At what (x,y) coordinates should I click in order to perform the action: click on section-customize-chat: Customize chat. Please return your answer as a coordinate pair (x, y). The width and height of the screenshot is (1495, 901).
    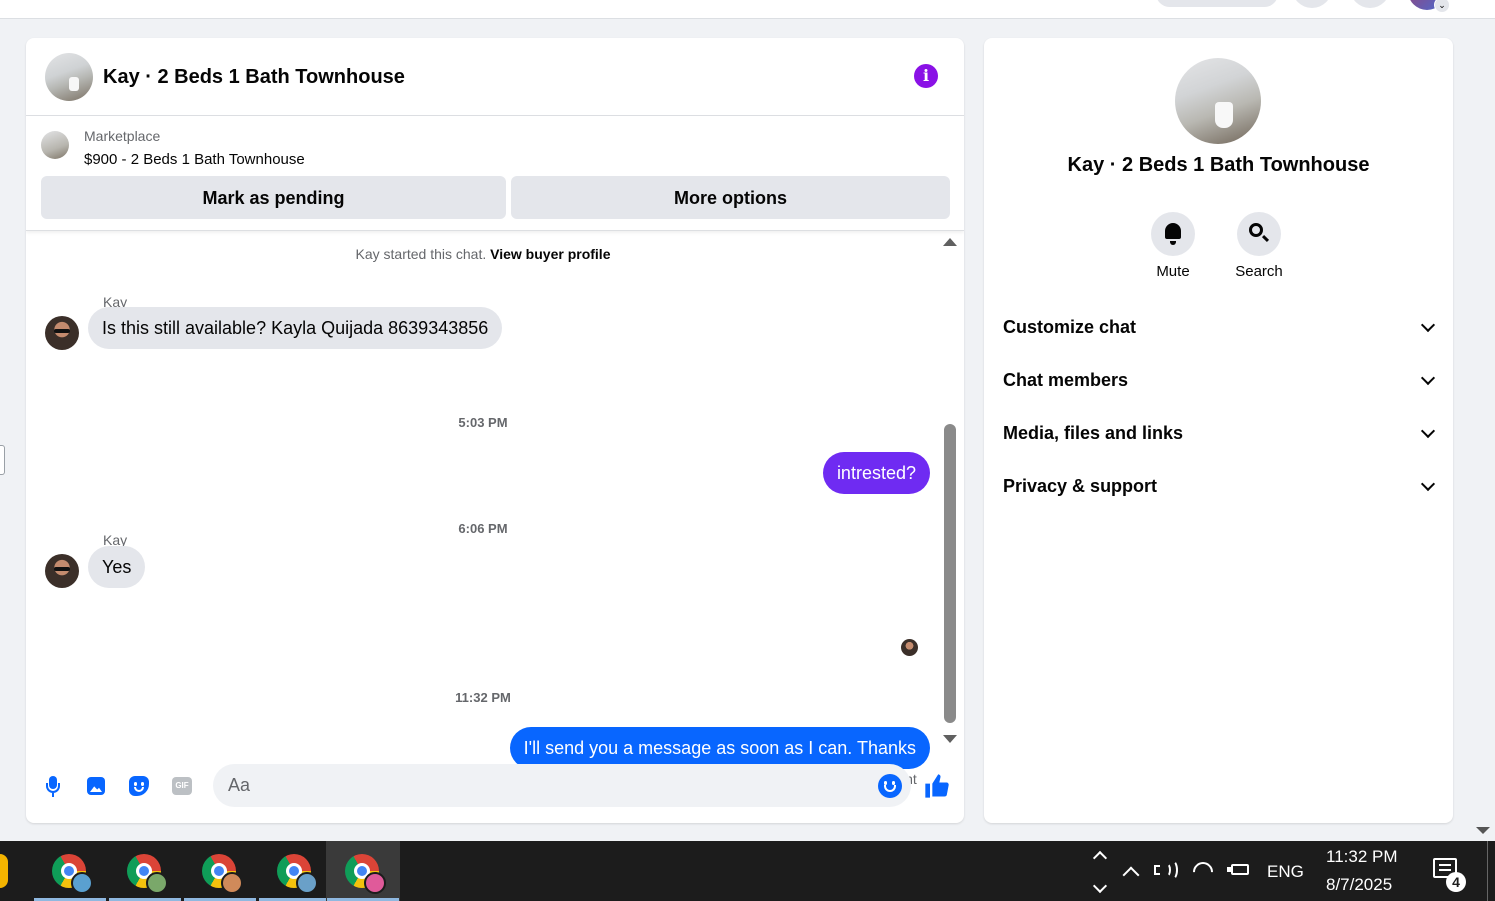
    Looking at the image, I should click on (1219, 328).